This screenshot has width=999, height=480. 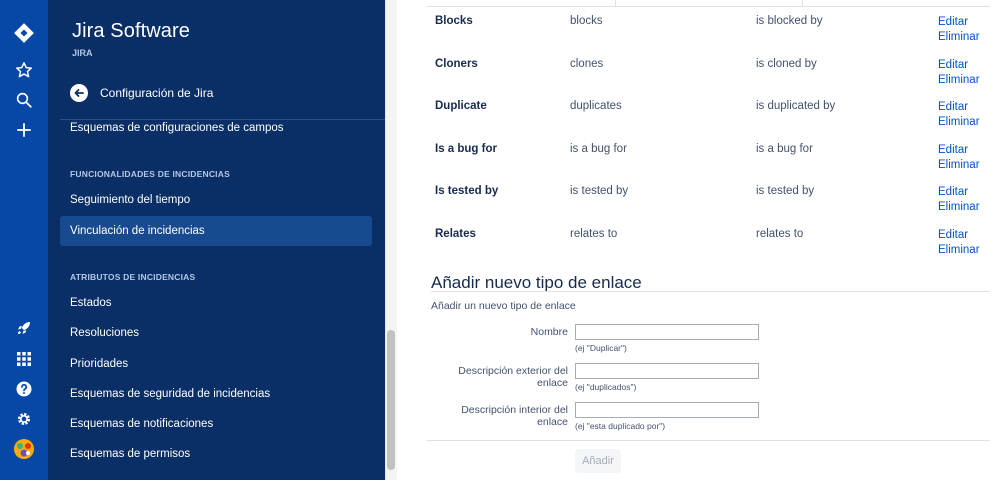 What do you see at coordinates (514, 416) in the screenshot?
I see `inward-description-label: Descripción interior del enlace` at bounding box center [514, 416].